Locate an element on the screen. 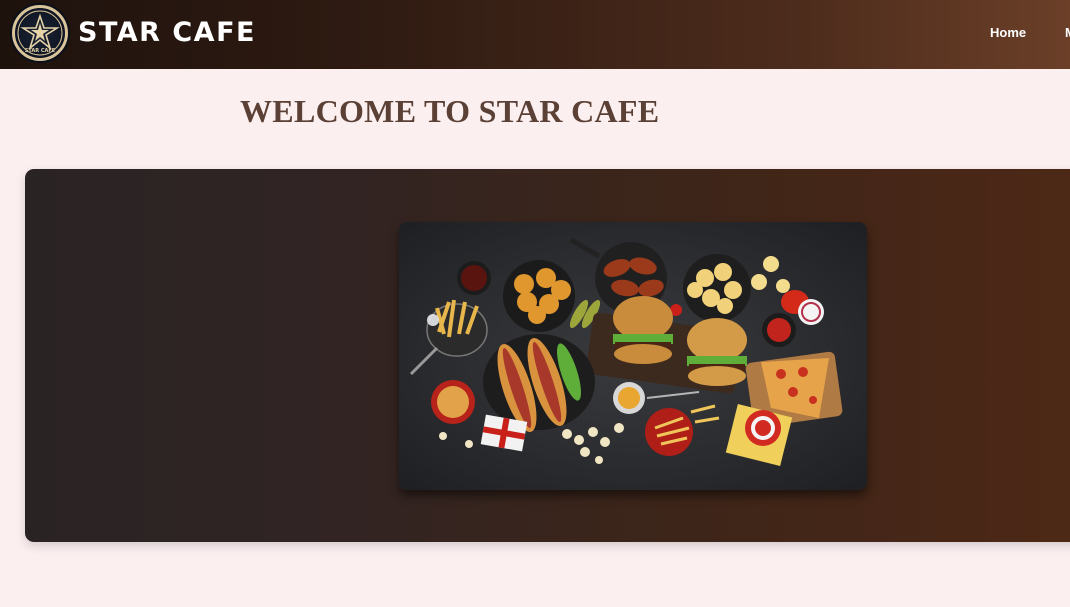 The width and height of the screenshot is (1070, 607). nav-link-menu: M is located at coordinates (1067, 32).